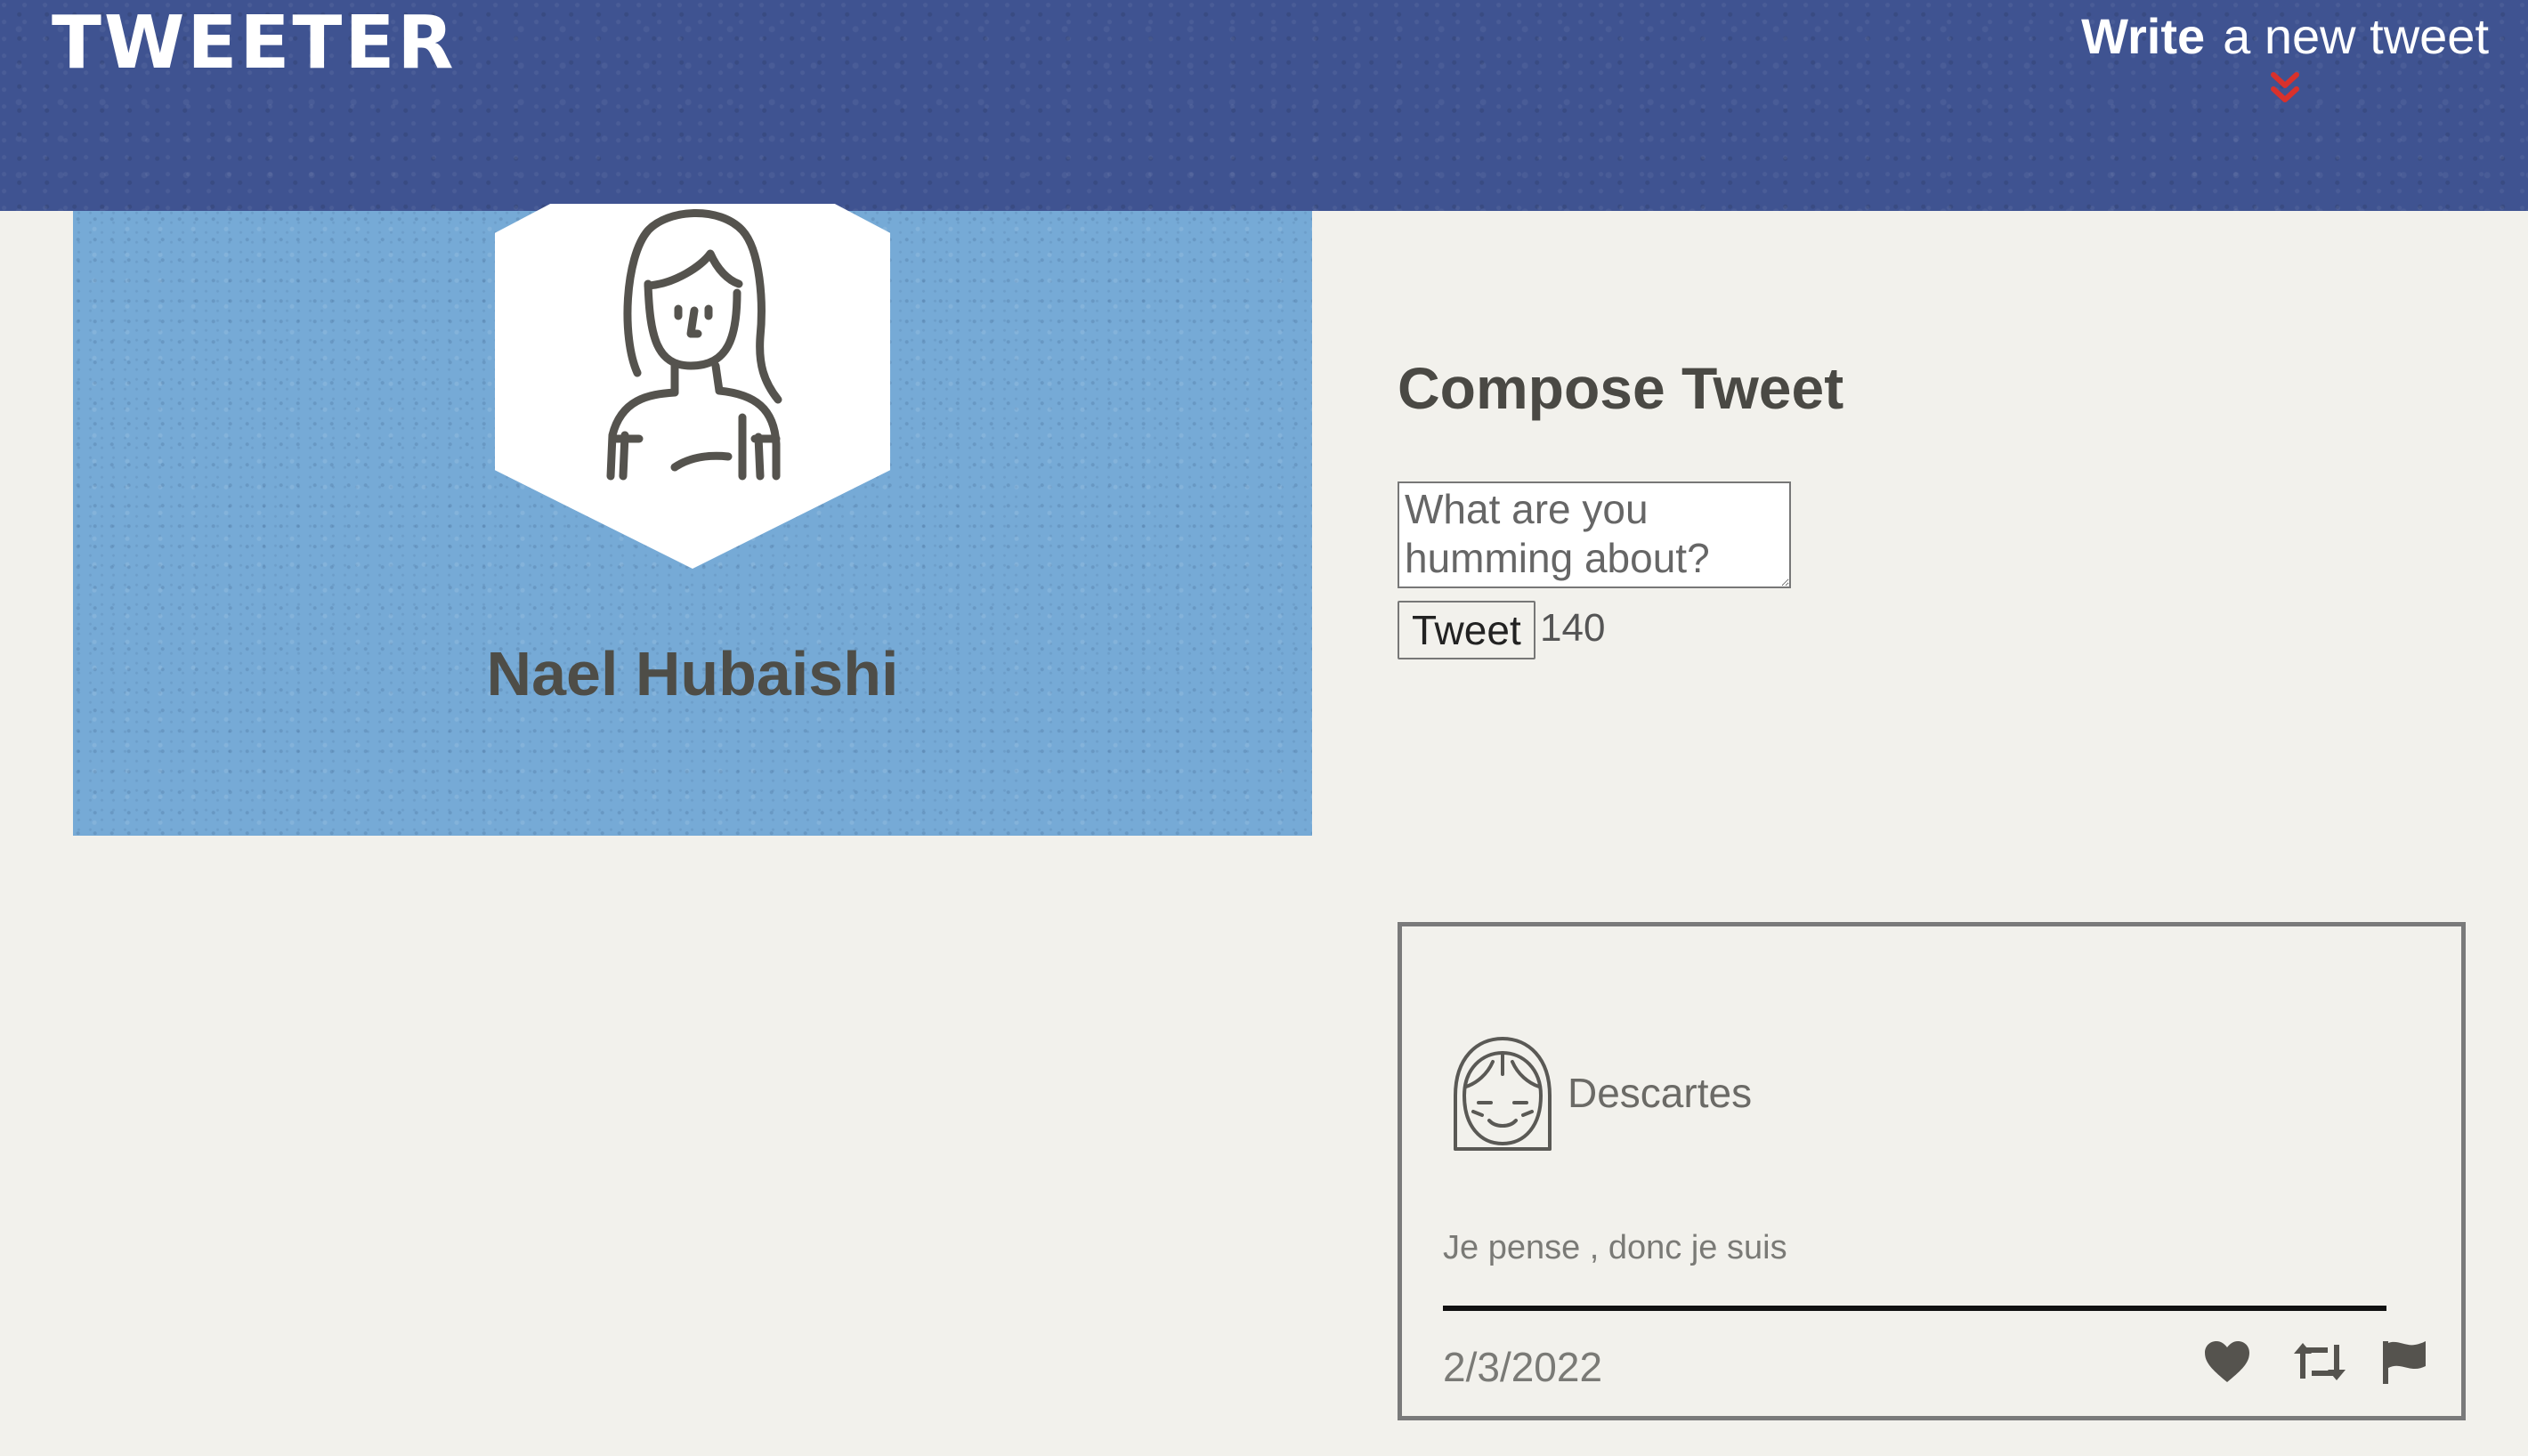  Describe the element at coordinates (694, 345) in the screenshot. I see `user-avatar-icon` at that location.